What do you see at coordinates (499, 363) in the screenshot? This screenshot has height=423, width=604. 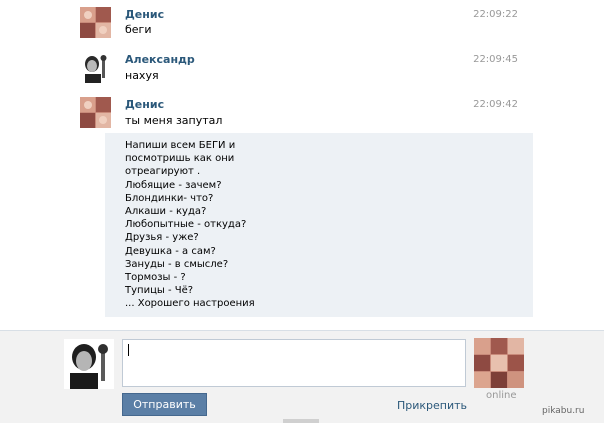 I see `peer-avatar` at bounding box center [499, 363].